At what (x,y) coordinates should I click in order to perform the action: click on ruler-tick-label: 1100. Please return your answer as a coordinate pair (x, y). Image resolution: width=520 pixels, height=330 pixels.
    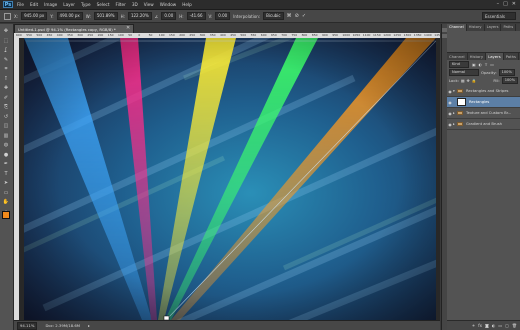
    Looking at the image, I should click on (366, 35).